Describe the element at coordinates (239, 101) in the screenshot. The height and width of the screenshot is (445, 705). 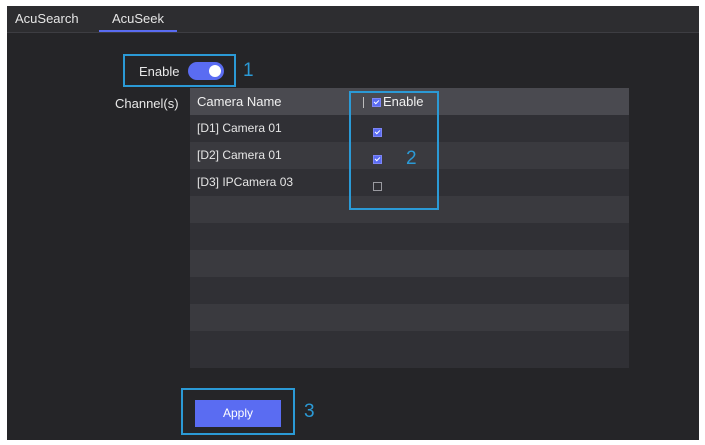
I see `column-header-camera-name: Camera Name` at that location.